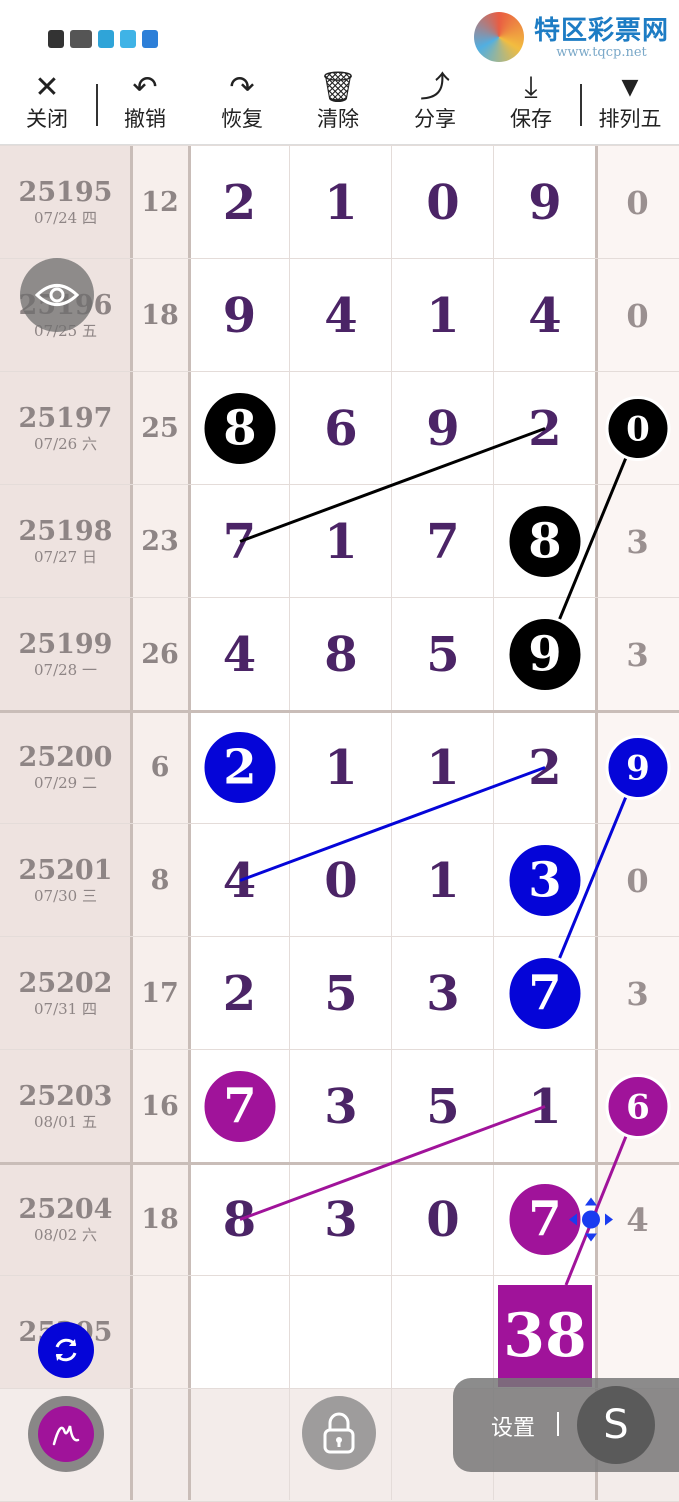  I want to click on settings-divider, so click(558, 1424).